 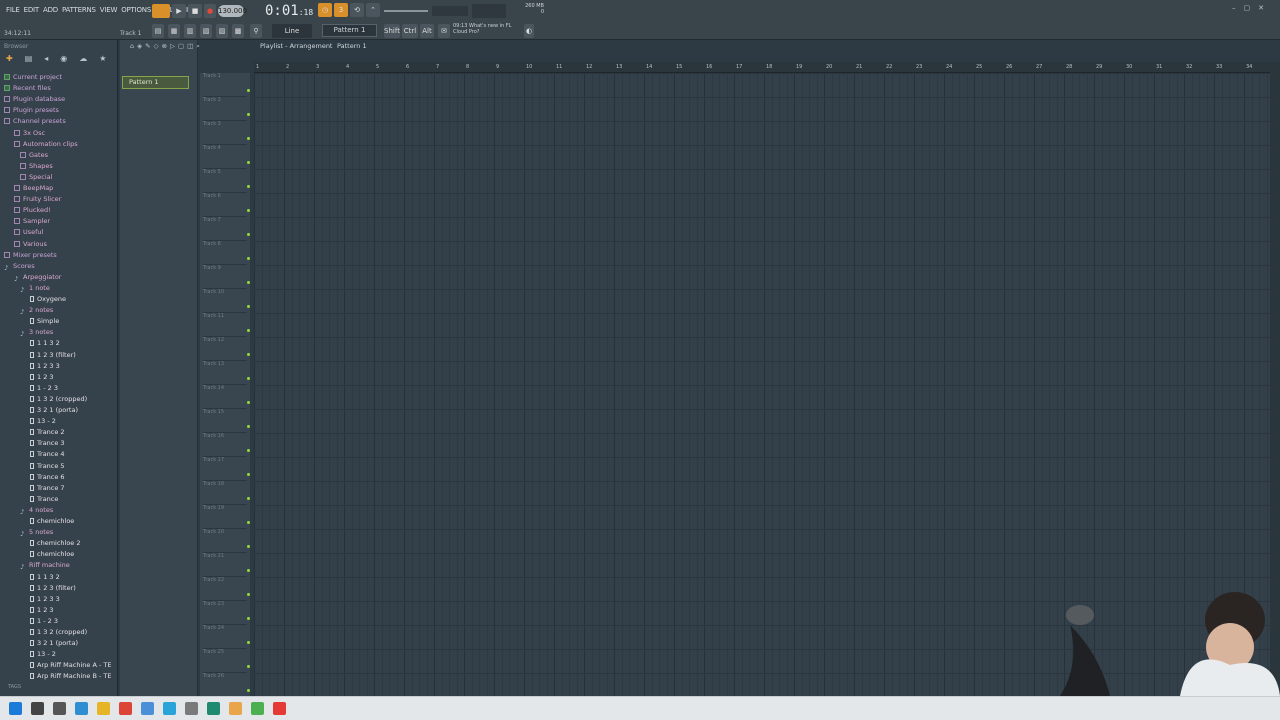 I want to click on browser-item: ♪ 3 notes, so click(x=36, y=332).